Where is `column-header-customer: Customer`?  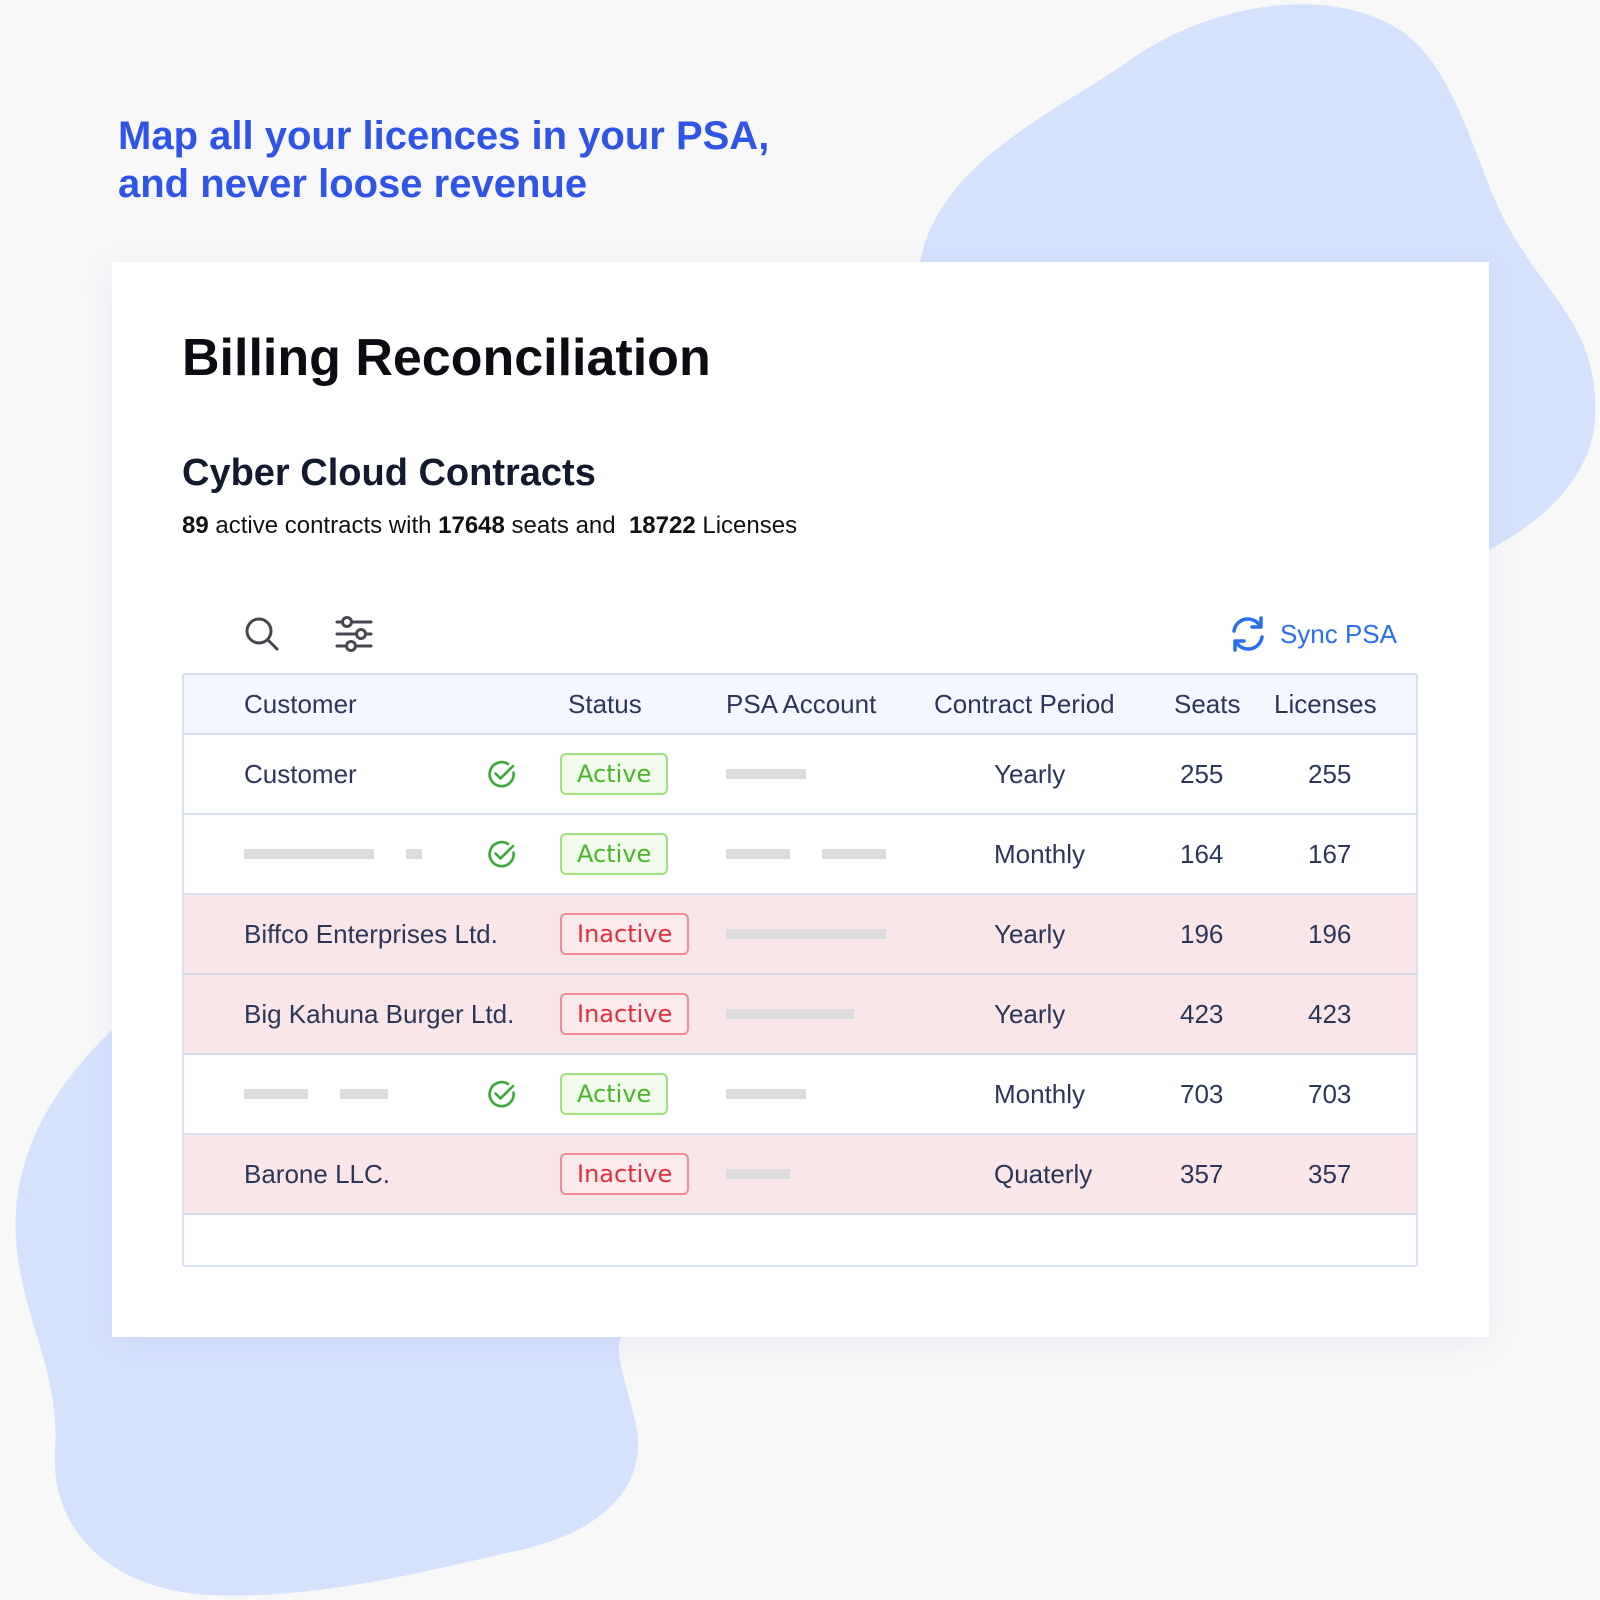 column-header-customer: Customer is located at coordinates (300, 704).